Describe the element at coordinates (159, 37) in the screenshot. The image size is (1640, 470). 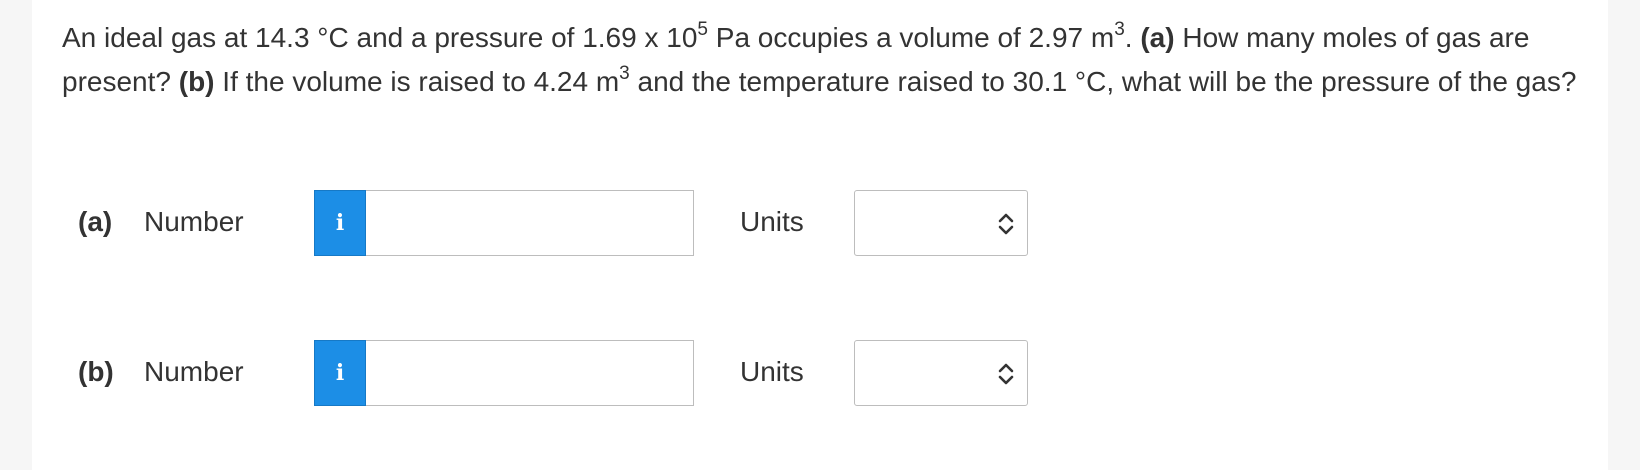
I see `question-segment: An ideal gas at` at that location.